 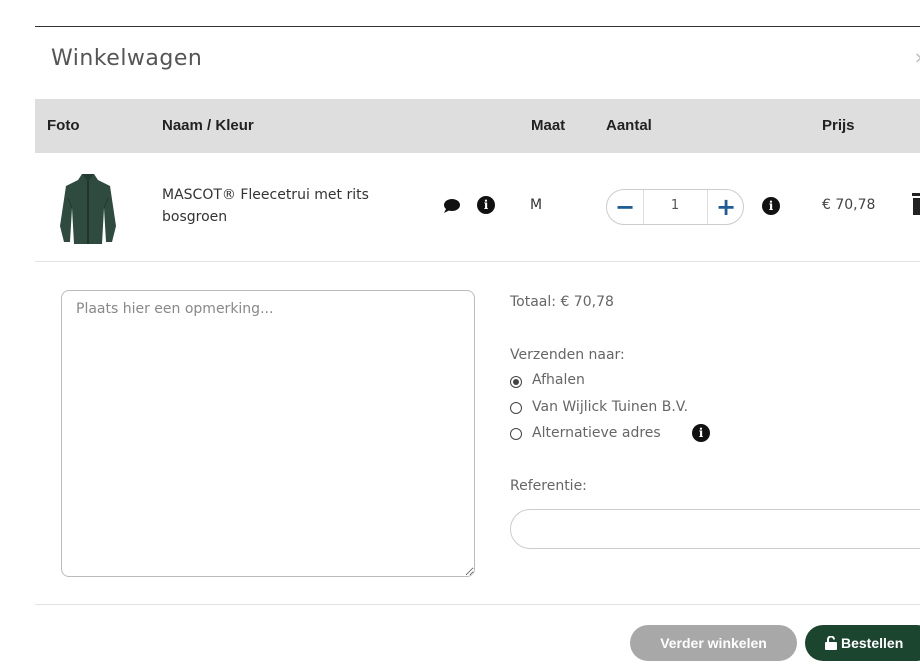 What do you see at coordinates (63, 125) in the screenshot?
I see `column-header-foto: Foto` at bounding box center [63, 125].